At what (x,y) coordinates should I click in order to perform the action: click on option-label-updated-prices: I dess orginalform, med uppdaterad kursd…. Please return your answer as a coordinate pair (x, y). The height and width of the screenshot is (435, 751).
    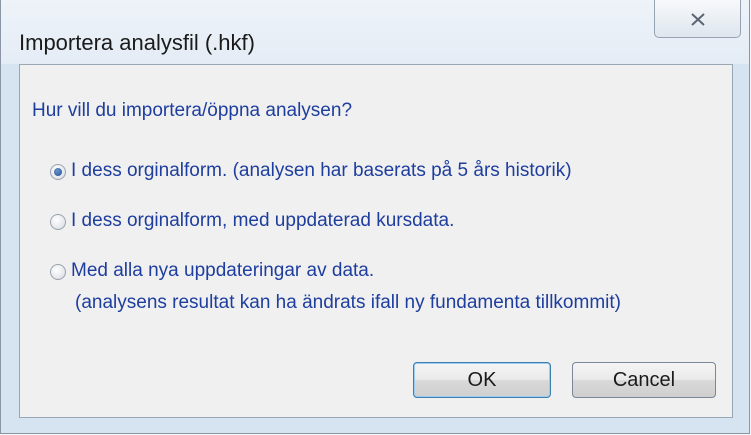
    Looking at the image, I should click on (262, 221).